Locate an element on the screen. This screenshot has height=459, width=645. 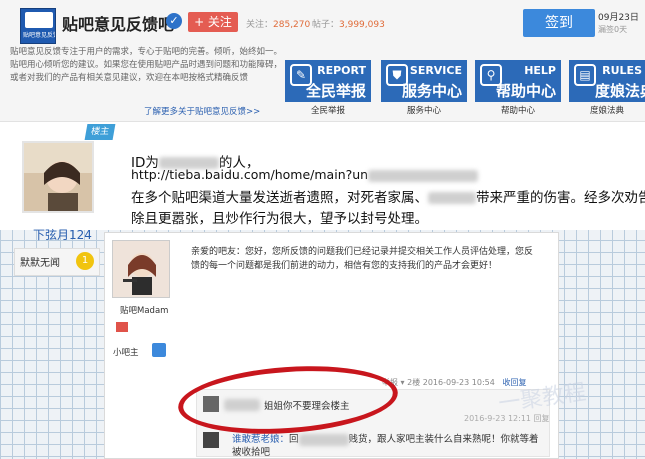
rules-card: ▤ RULES 度娘法典 is located at coordinates (607, 81).